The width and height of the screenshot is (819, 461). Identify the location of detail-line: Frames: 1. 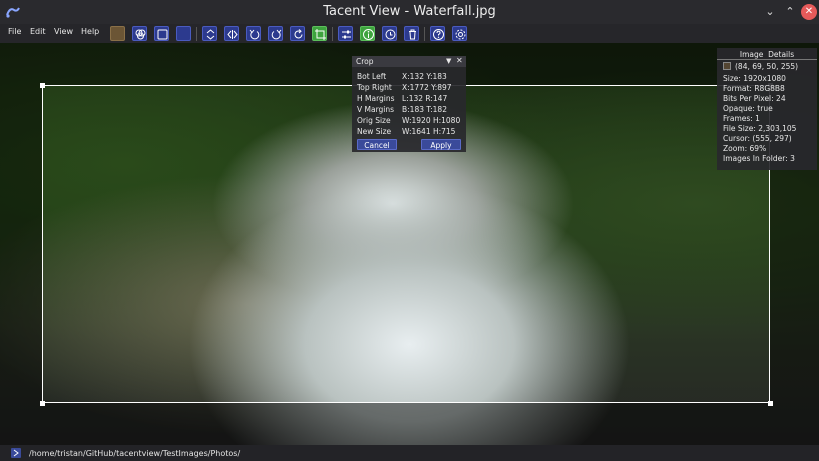
(741, 118).